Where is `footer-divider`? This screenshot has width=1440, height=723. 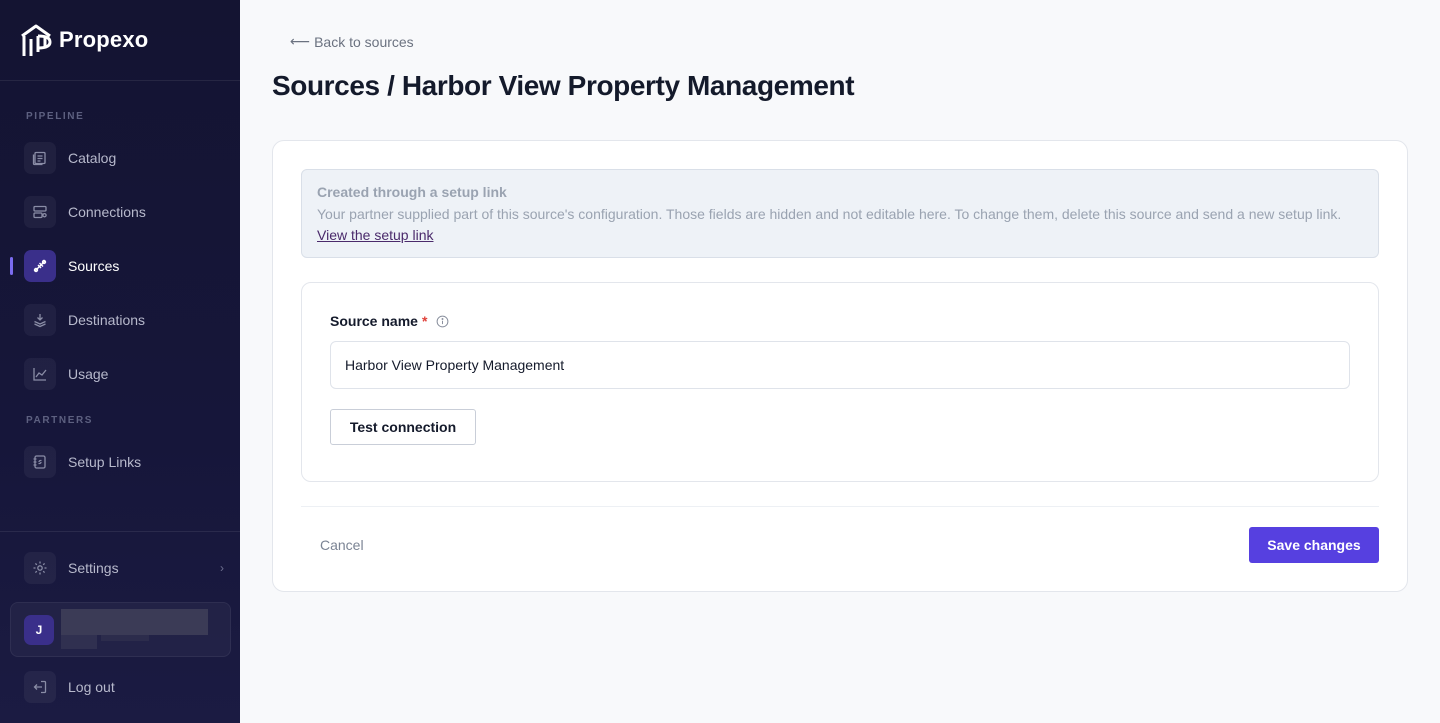
footer-divider is located at coordinates (840, 506).